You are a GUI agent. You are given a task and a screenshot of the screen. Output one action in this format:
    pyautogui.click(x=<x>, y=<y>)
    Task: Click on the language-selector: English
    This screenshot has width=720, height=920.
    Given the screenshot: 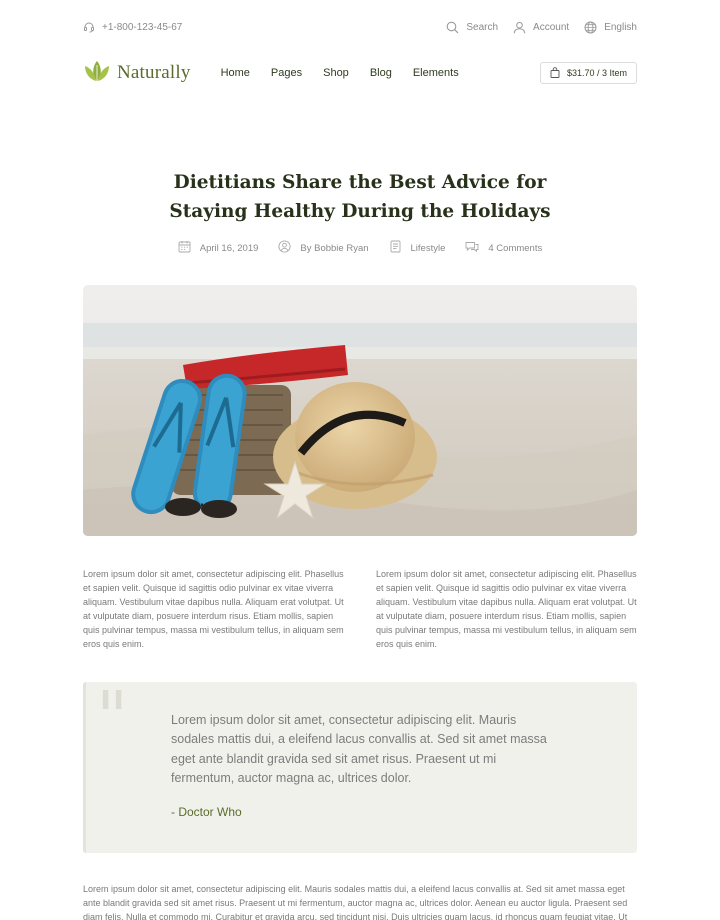 What is the action you would take?
    pyautogui.click(x=610, y=27)
    